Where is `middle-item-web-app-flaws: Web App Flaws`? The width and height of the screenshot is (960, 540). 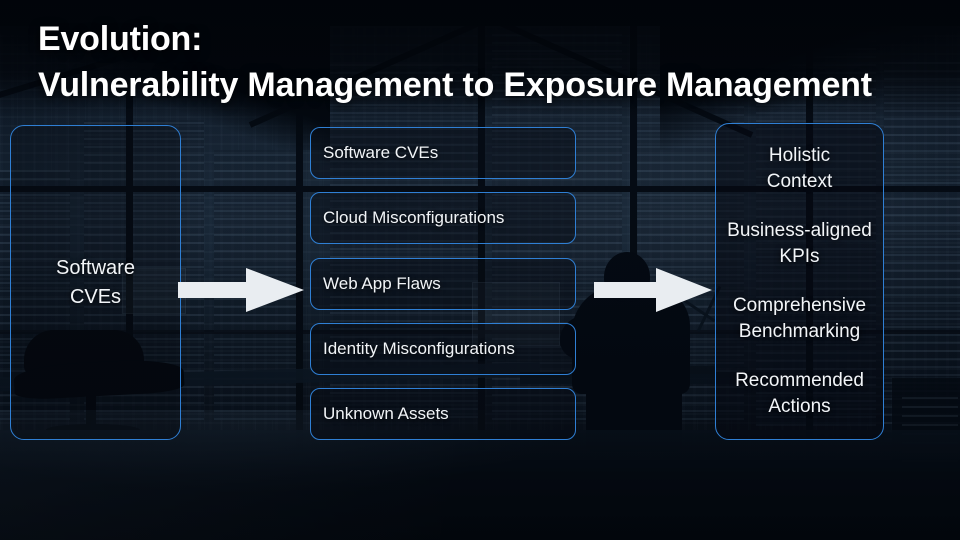
middle-item-web-app-flaws: Web App Flaws is located at coordinates (443, 283).